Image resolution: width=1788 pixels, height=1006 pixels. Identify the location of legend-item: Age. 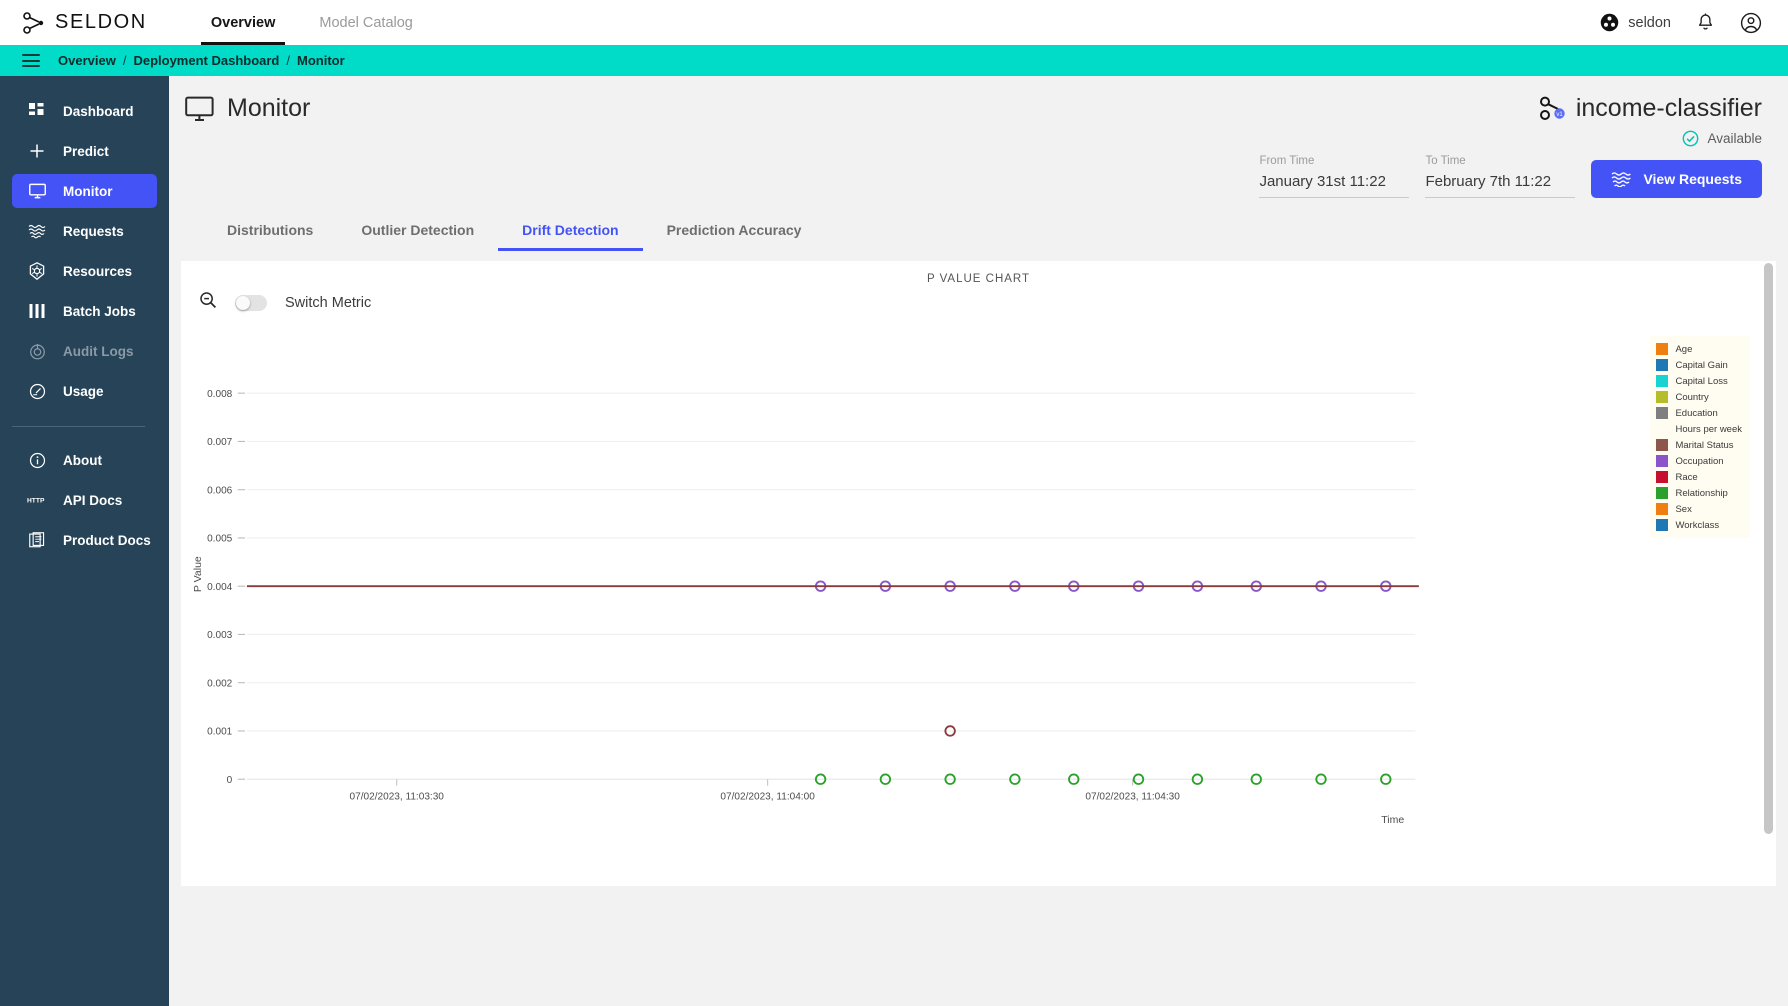
(1699, 349).